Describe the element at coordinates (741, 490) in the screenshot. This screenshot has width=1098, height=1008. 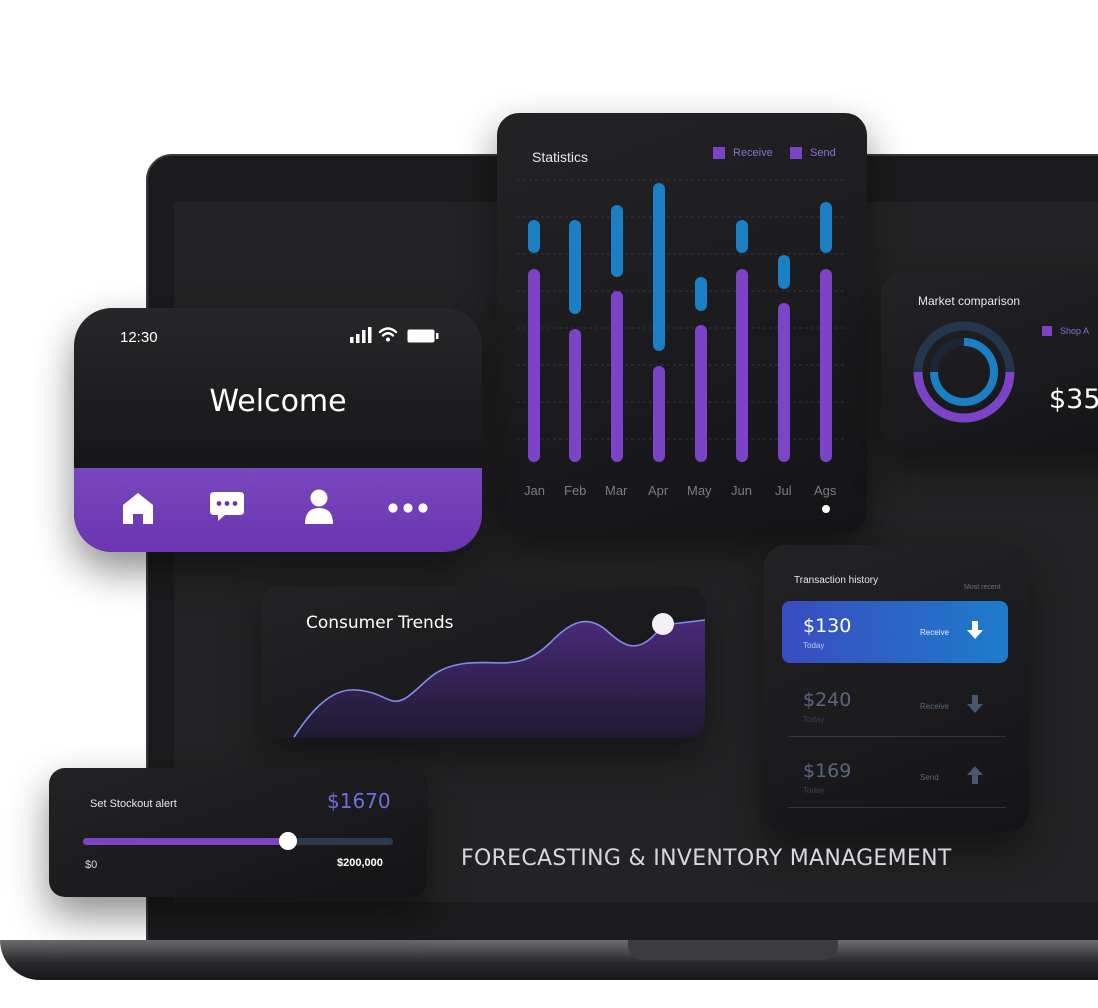
I see `month-label: Jun` at that location.